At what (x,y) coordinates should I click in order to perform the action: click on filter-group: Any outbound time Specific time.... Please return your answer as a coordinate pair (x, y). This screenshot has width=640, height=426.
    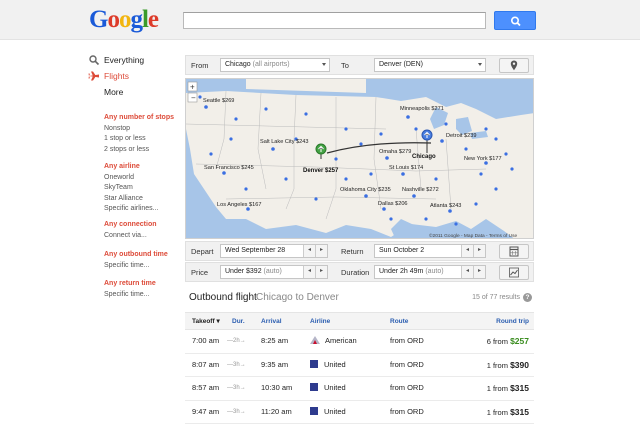
    Looking at the image, I should click on (136, 260).